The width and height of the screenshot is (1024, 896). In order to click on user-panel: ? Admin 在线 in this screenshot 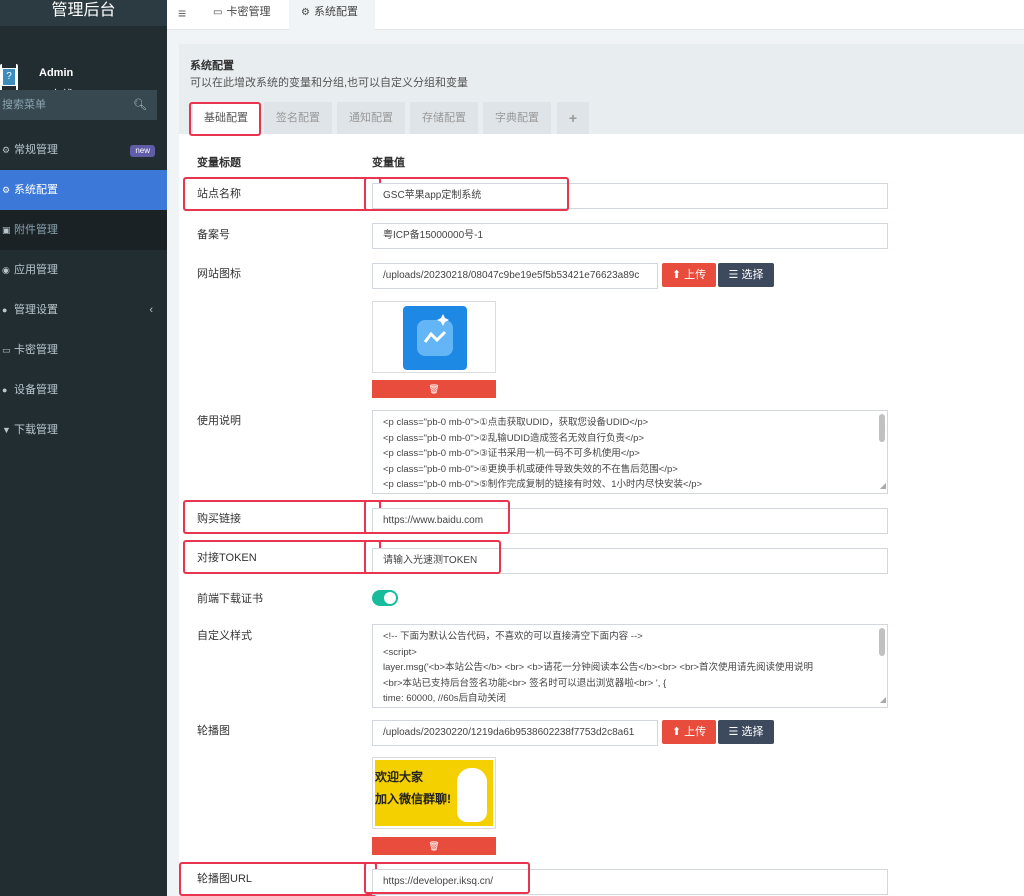, I will do `click(83, 63)`.